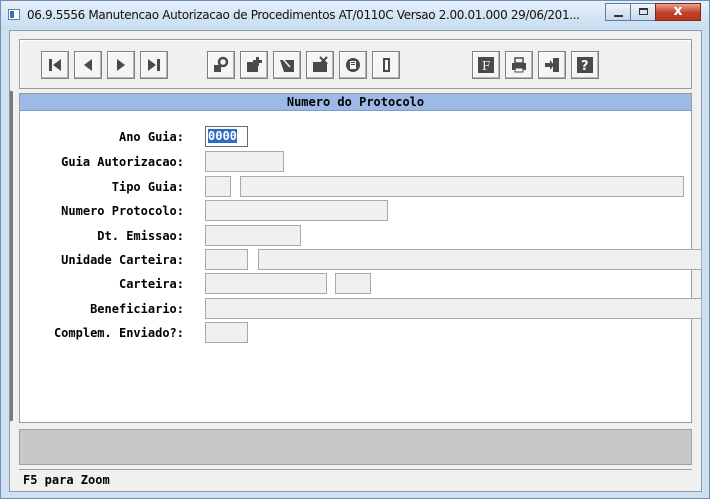 This screenshot has width=710, height=499. Describe the element at coordinates (244, 161) in the screenshot. I see `guia-autorizacao-field` at that location.